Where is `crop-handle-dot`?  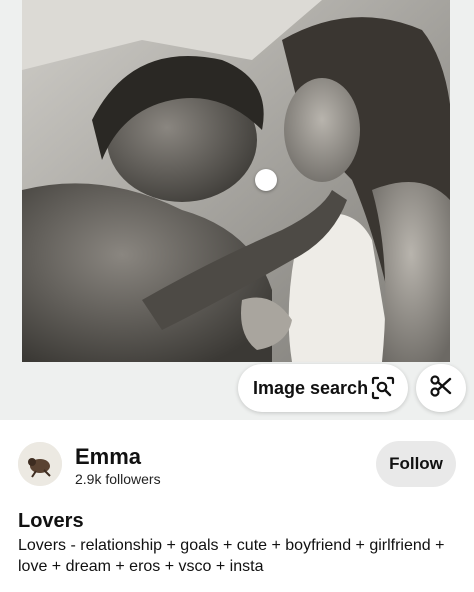
crop-handle-dot is located at coordinates (266, 180).